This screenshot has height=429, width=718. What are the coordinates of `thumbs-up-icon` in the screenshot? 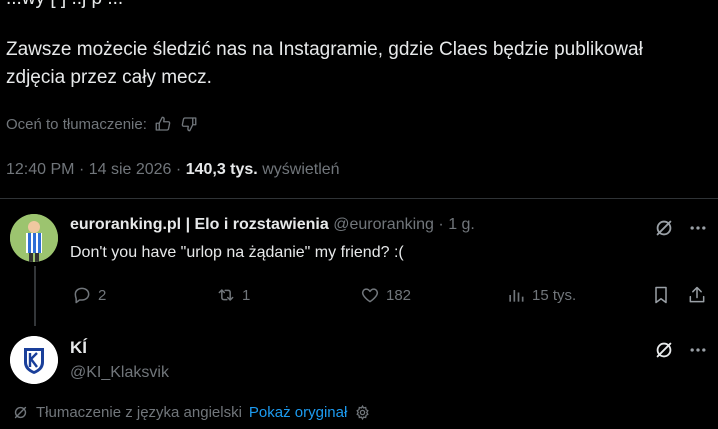 It's located at (163, 124).